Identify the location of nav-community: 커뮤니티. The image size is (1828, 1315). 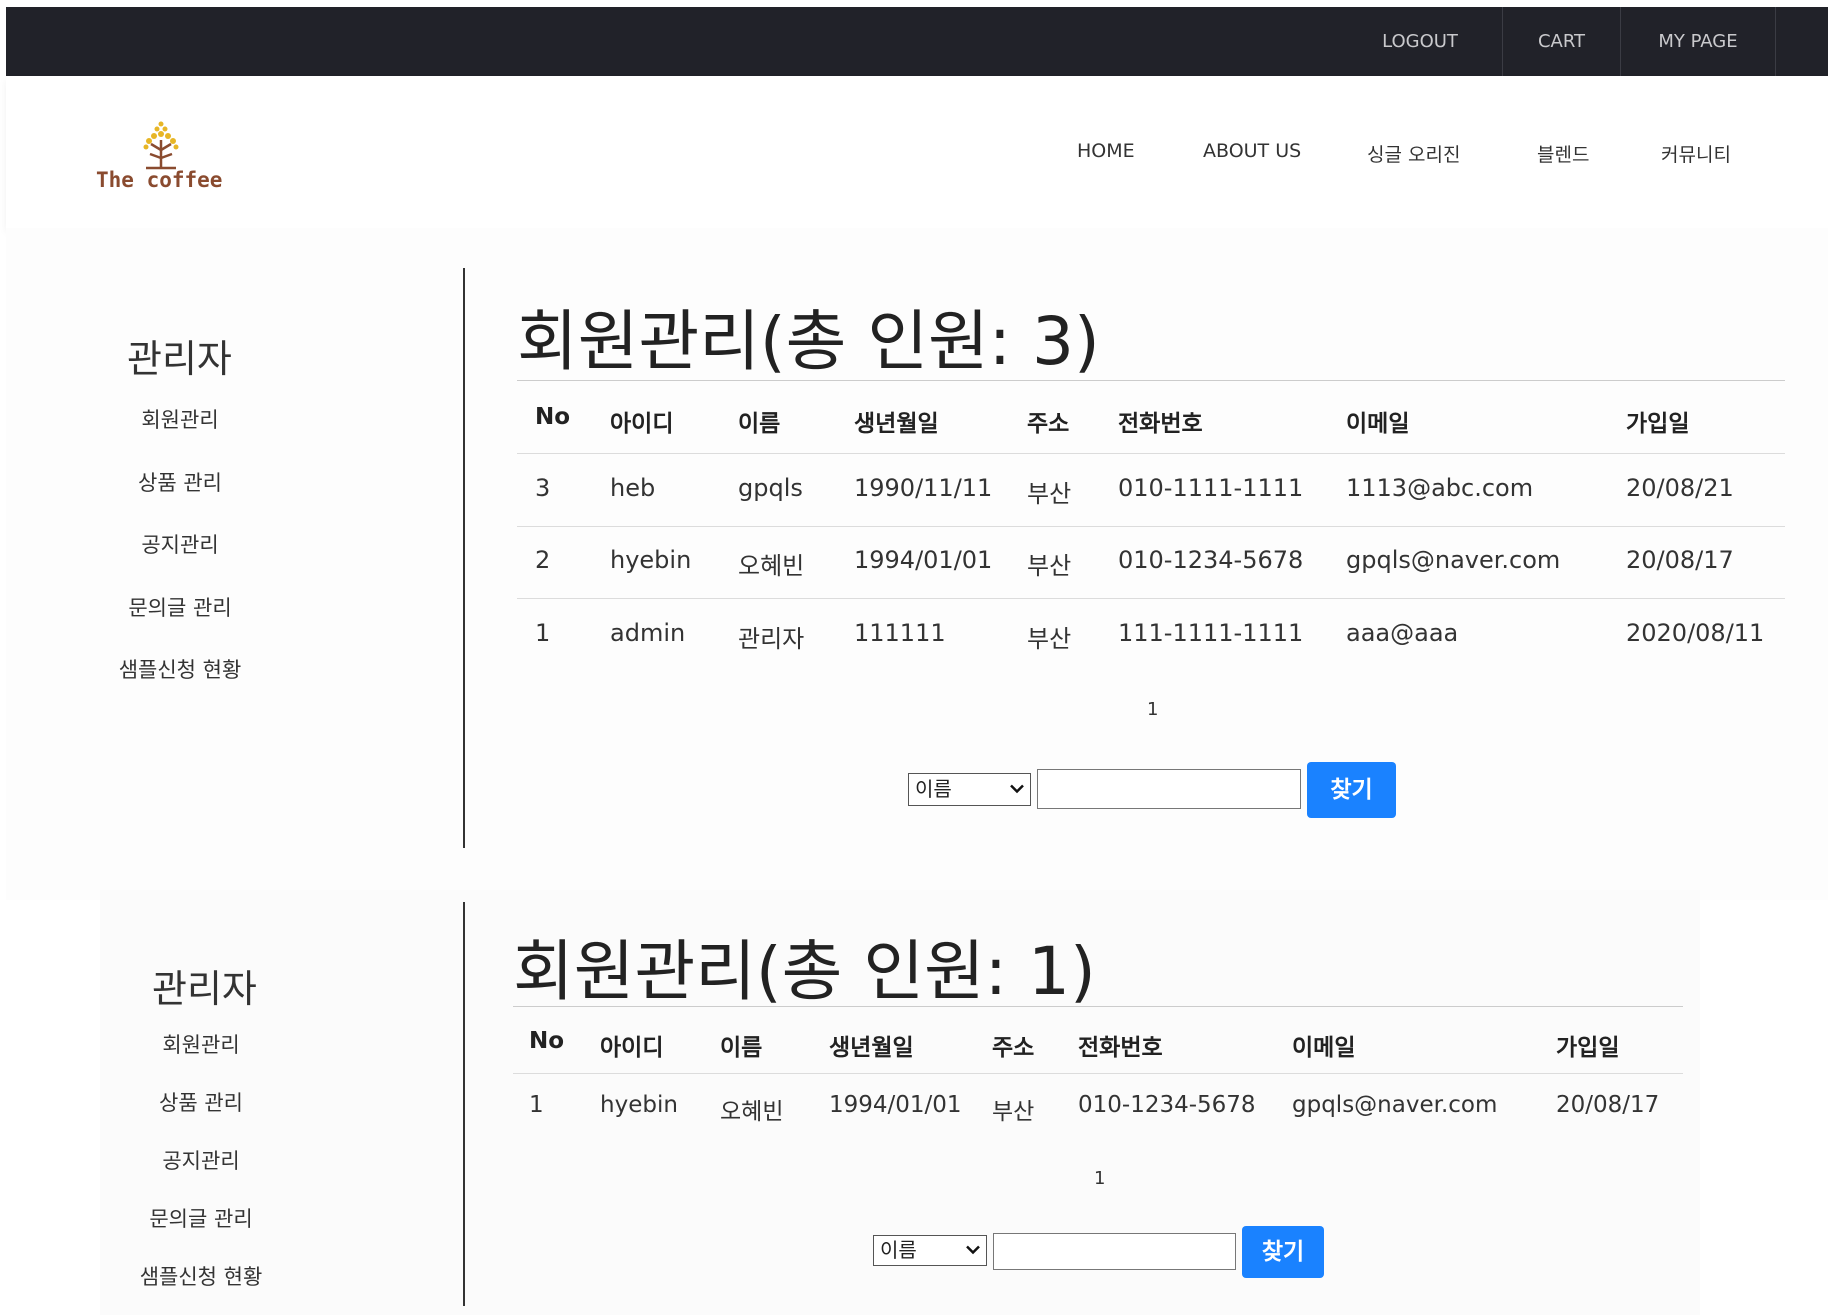
(1696, 153).